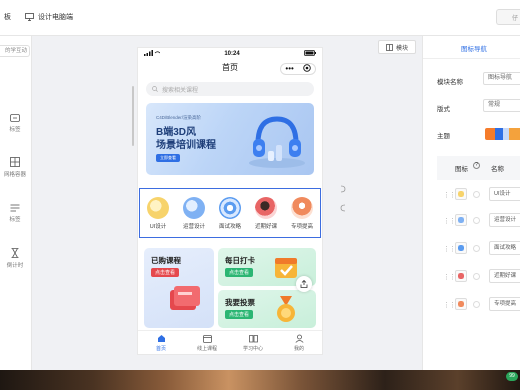 Image resolution: width=520 pixels, height=390 pixels. What do you see at coordinates (302, 213) in the screenshot?
I see `nav-item-special-improve: 专项提高` at bounding box center [302, 213].